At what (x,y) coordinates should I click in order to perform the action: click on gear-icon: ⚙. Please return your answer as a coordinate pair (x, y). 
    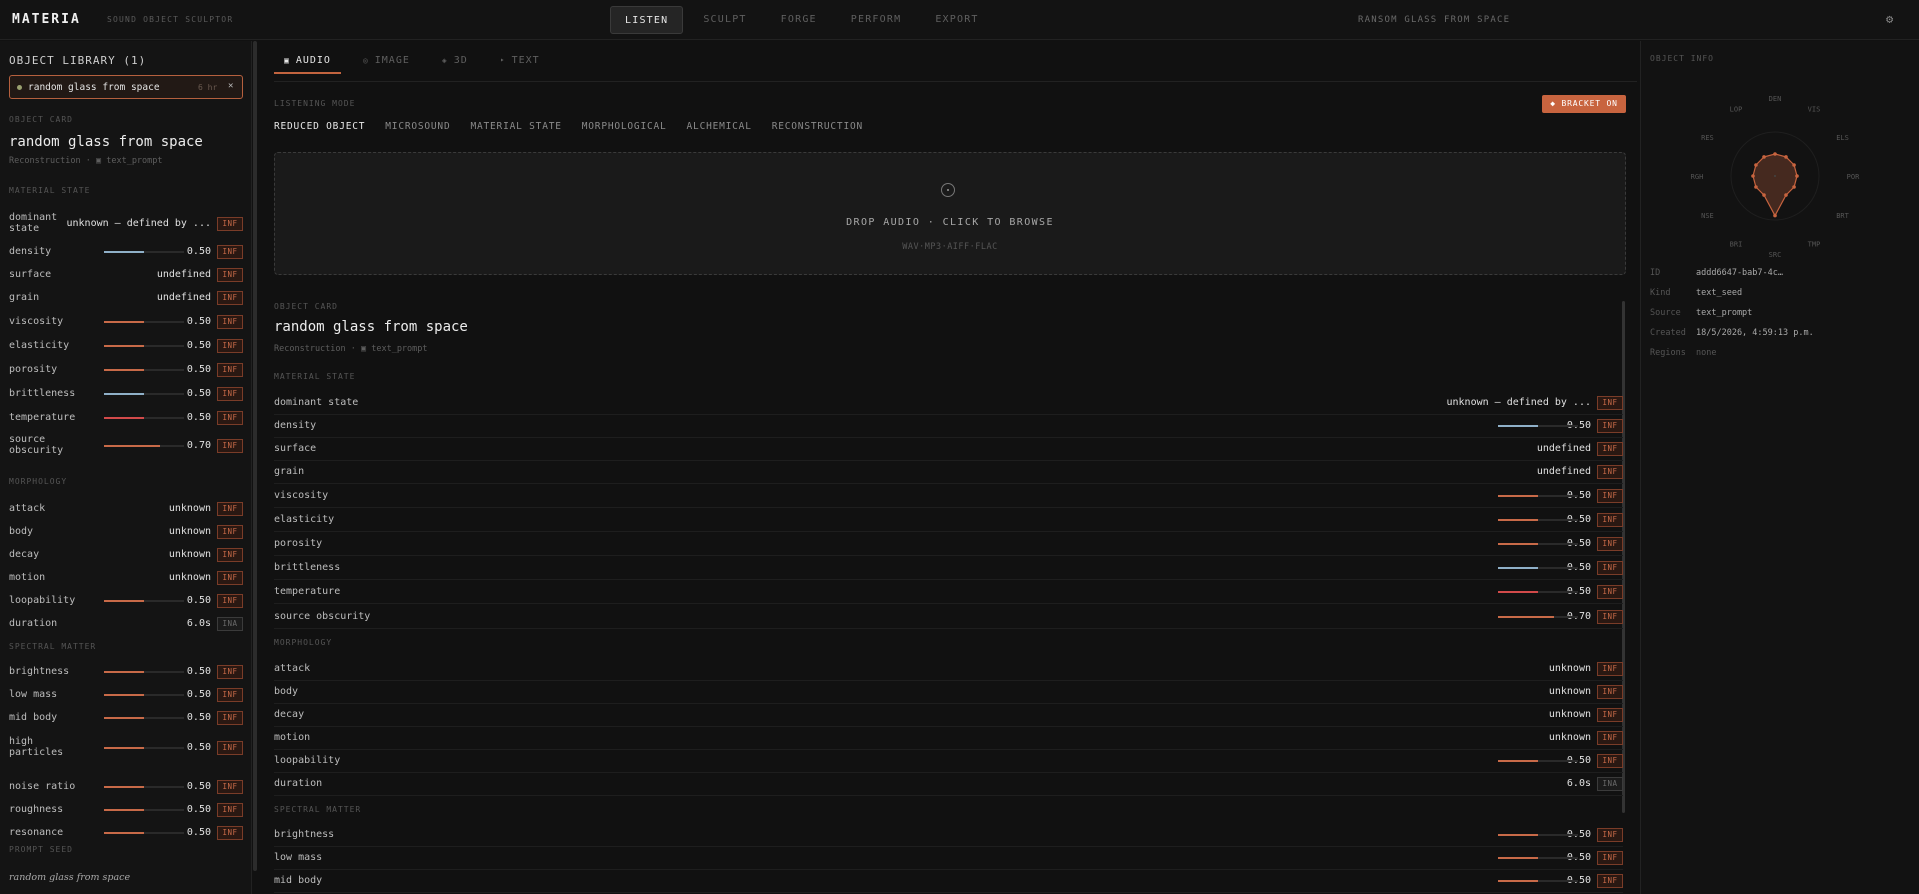
    Looking at the image, I should click on (1889, 19).